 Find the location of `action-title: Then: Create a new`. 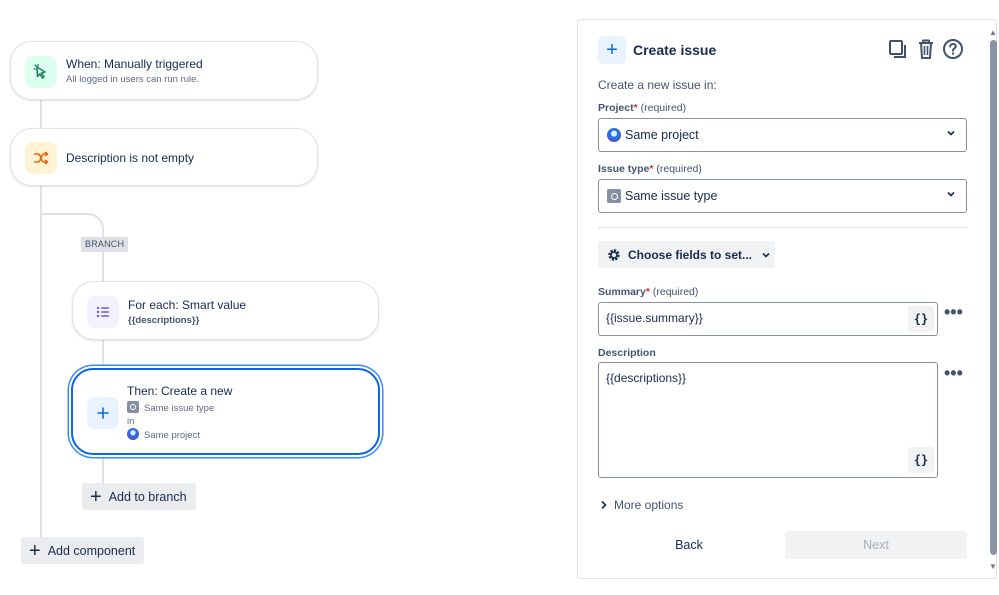

action-title: Then: Create a new is located at coordinates (180, 391).